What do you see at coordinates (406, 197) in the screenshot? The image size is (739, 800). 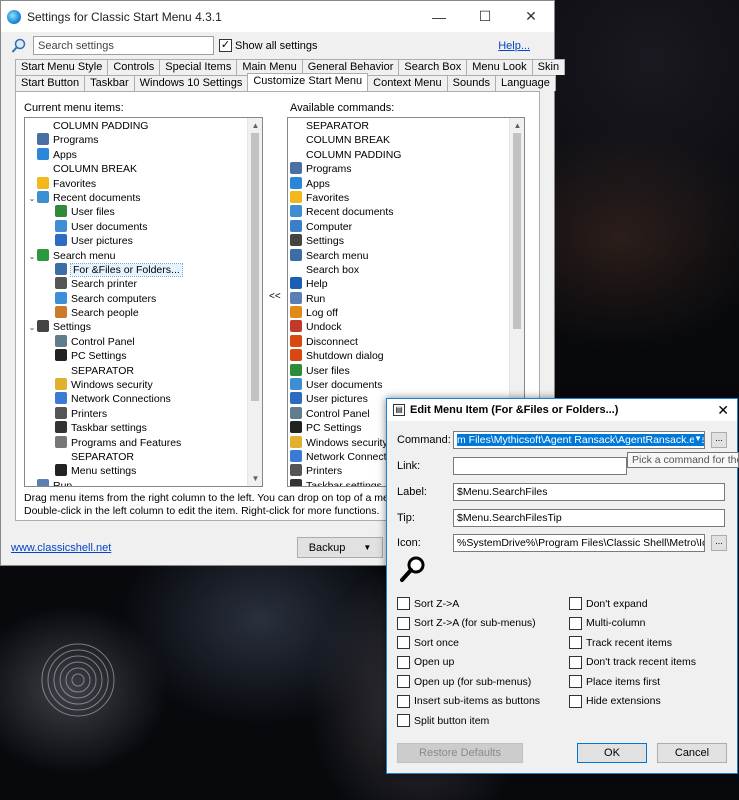 I see `command-item: Favorites` at bounding box center [406, 197].